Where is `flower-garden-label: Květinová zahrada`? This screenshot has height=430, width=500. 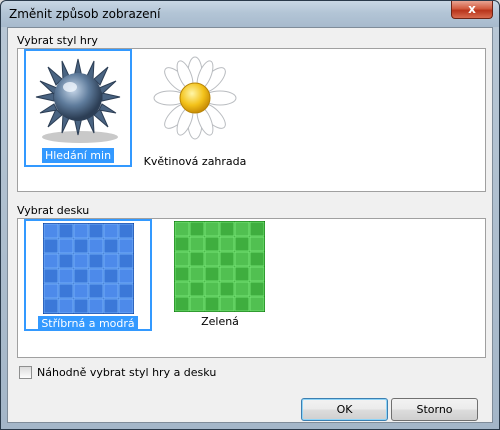
flower-garden-label: Květinová zahrada is located at coordinates (195, 161).